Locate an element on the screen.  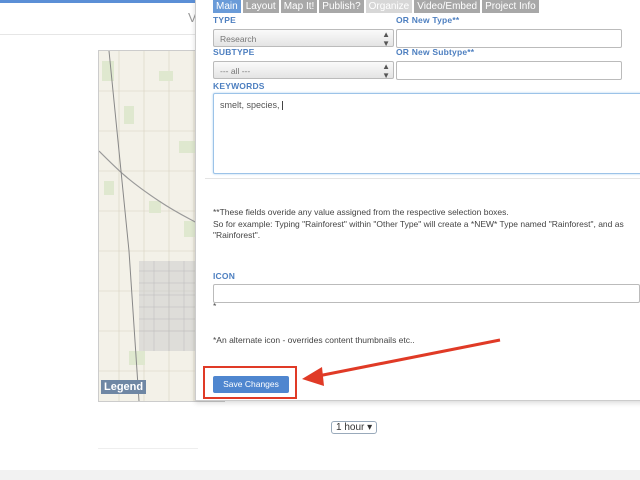
annotation-arrow is located at coordinates (401, 362).